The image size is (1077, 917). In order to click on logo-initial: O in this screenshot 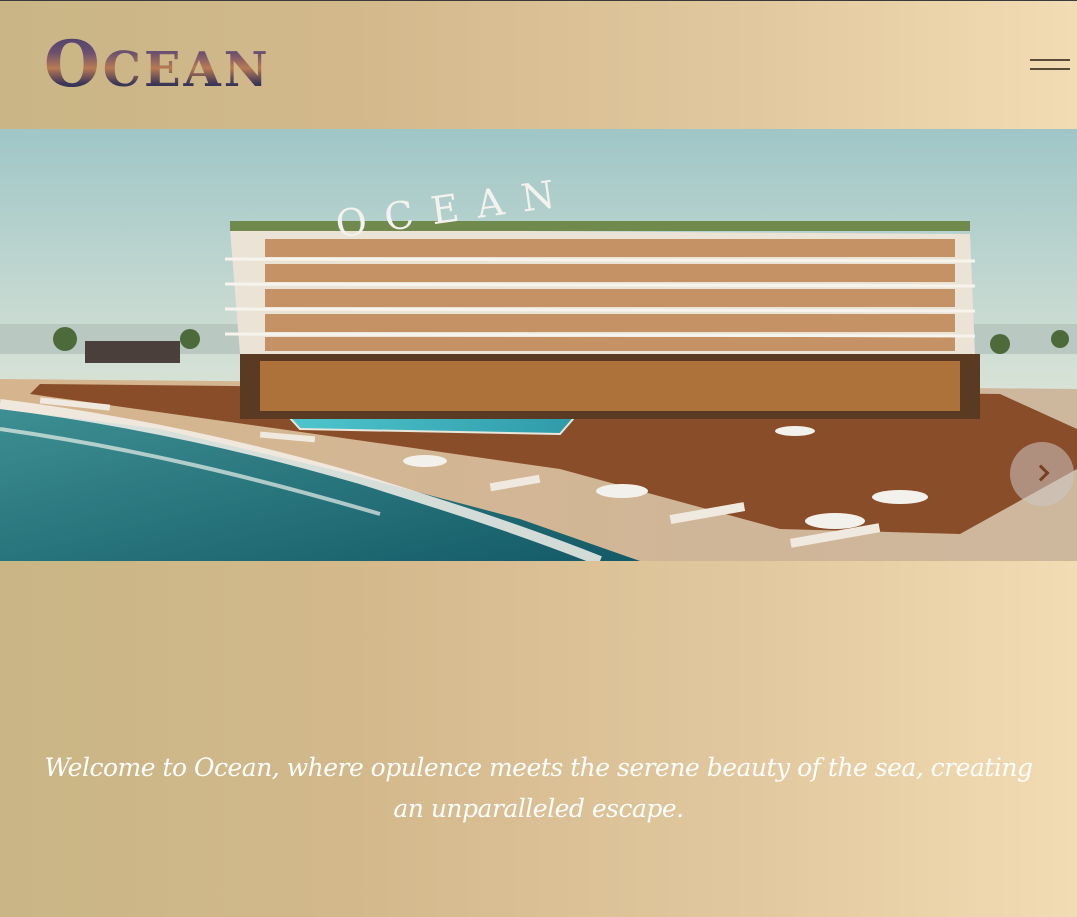, I will do `click(73, 64)`.